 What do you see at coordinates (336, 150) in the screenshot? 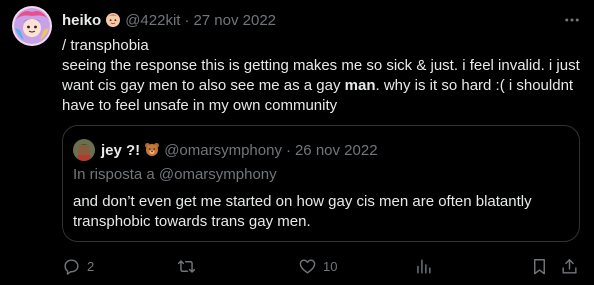
I see `quote-date: 26 nov 2022` at bounding box center [336, 150].